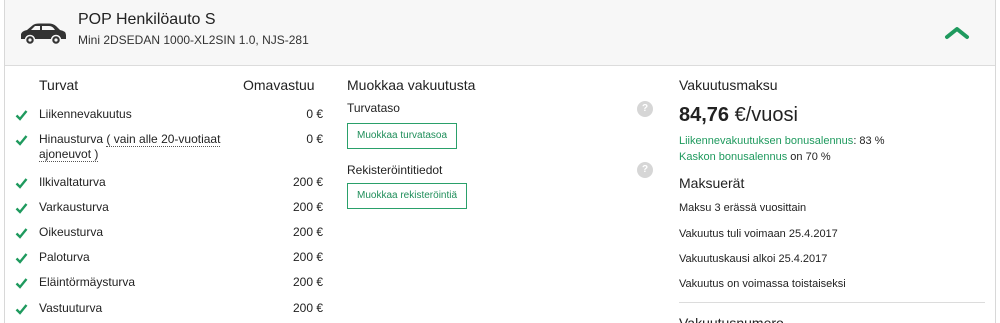  Describe the element at coordinates (957, 33) in the screenshot. I see `chevron-up-icon` at that location.